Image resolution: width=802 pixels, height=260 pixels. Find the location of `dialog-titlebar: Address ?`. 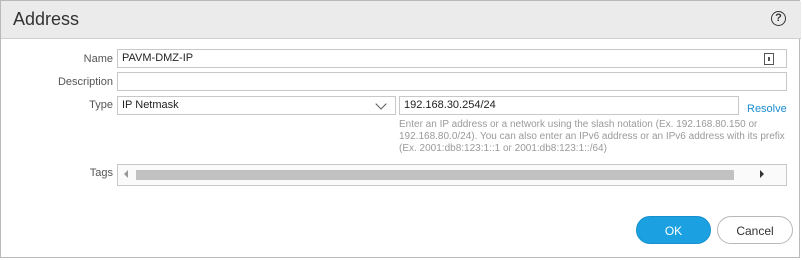

dialog-titlebar: Address ? is located at coordinates (401, 20).